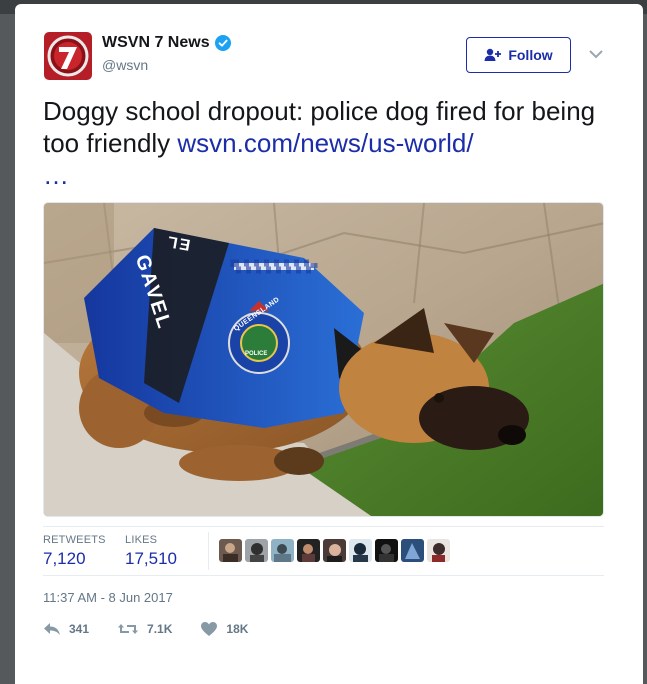  Describe the element at coordinates (323, 526) in the screenshot. I see `divider-top` at that location.